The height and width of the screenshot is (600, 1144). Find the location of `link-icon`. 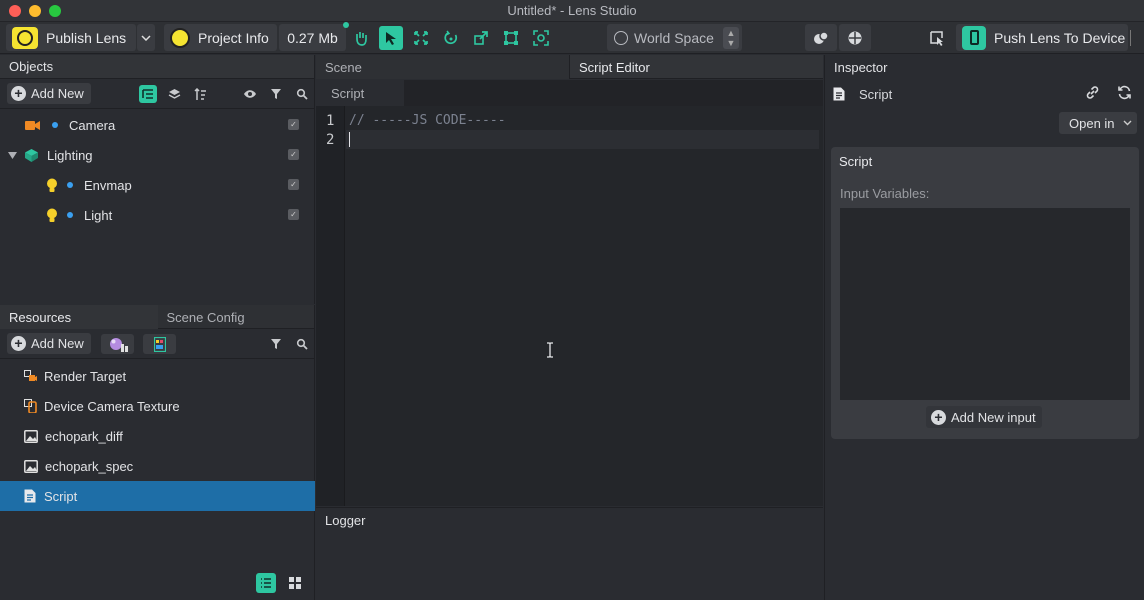

link-icon is located at coordinates (1092, 92).